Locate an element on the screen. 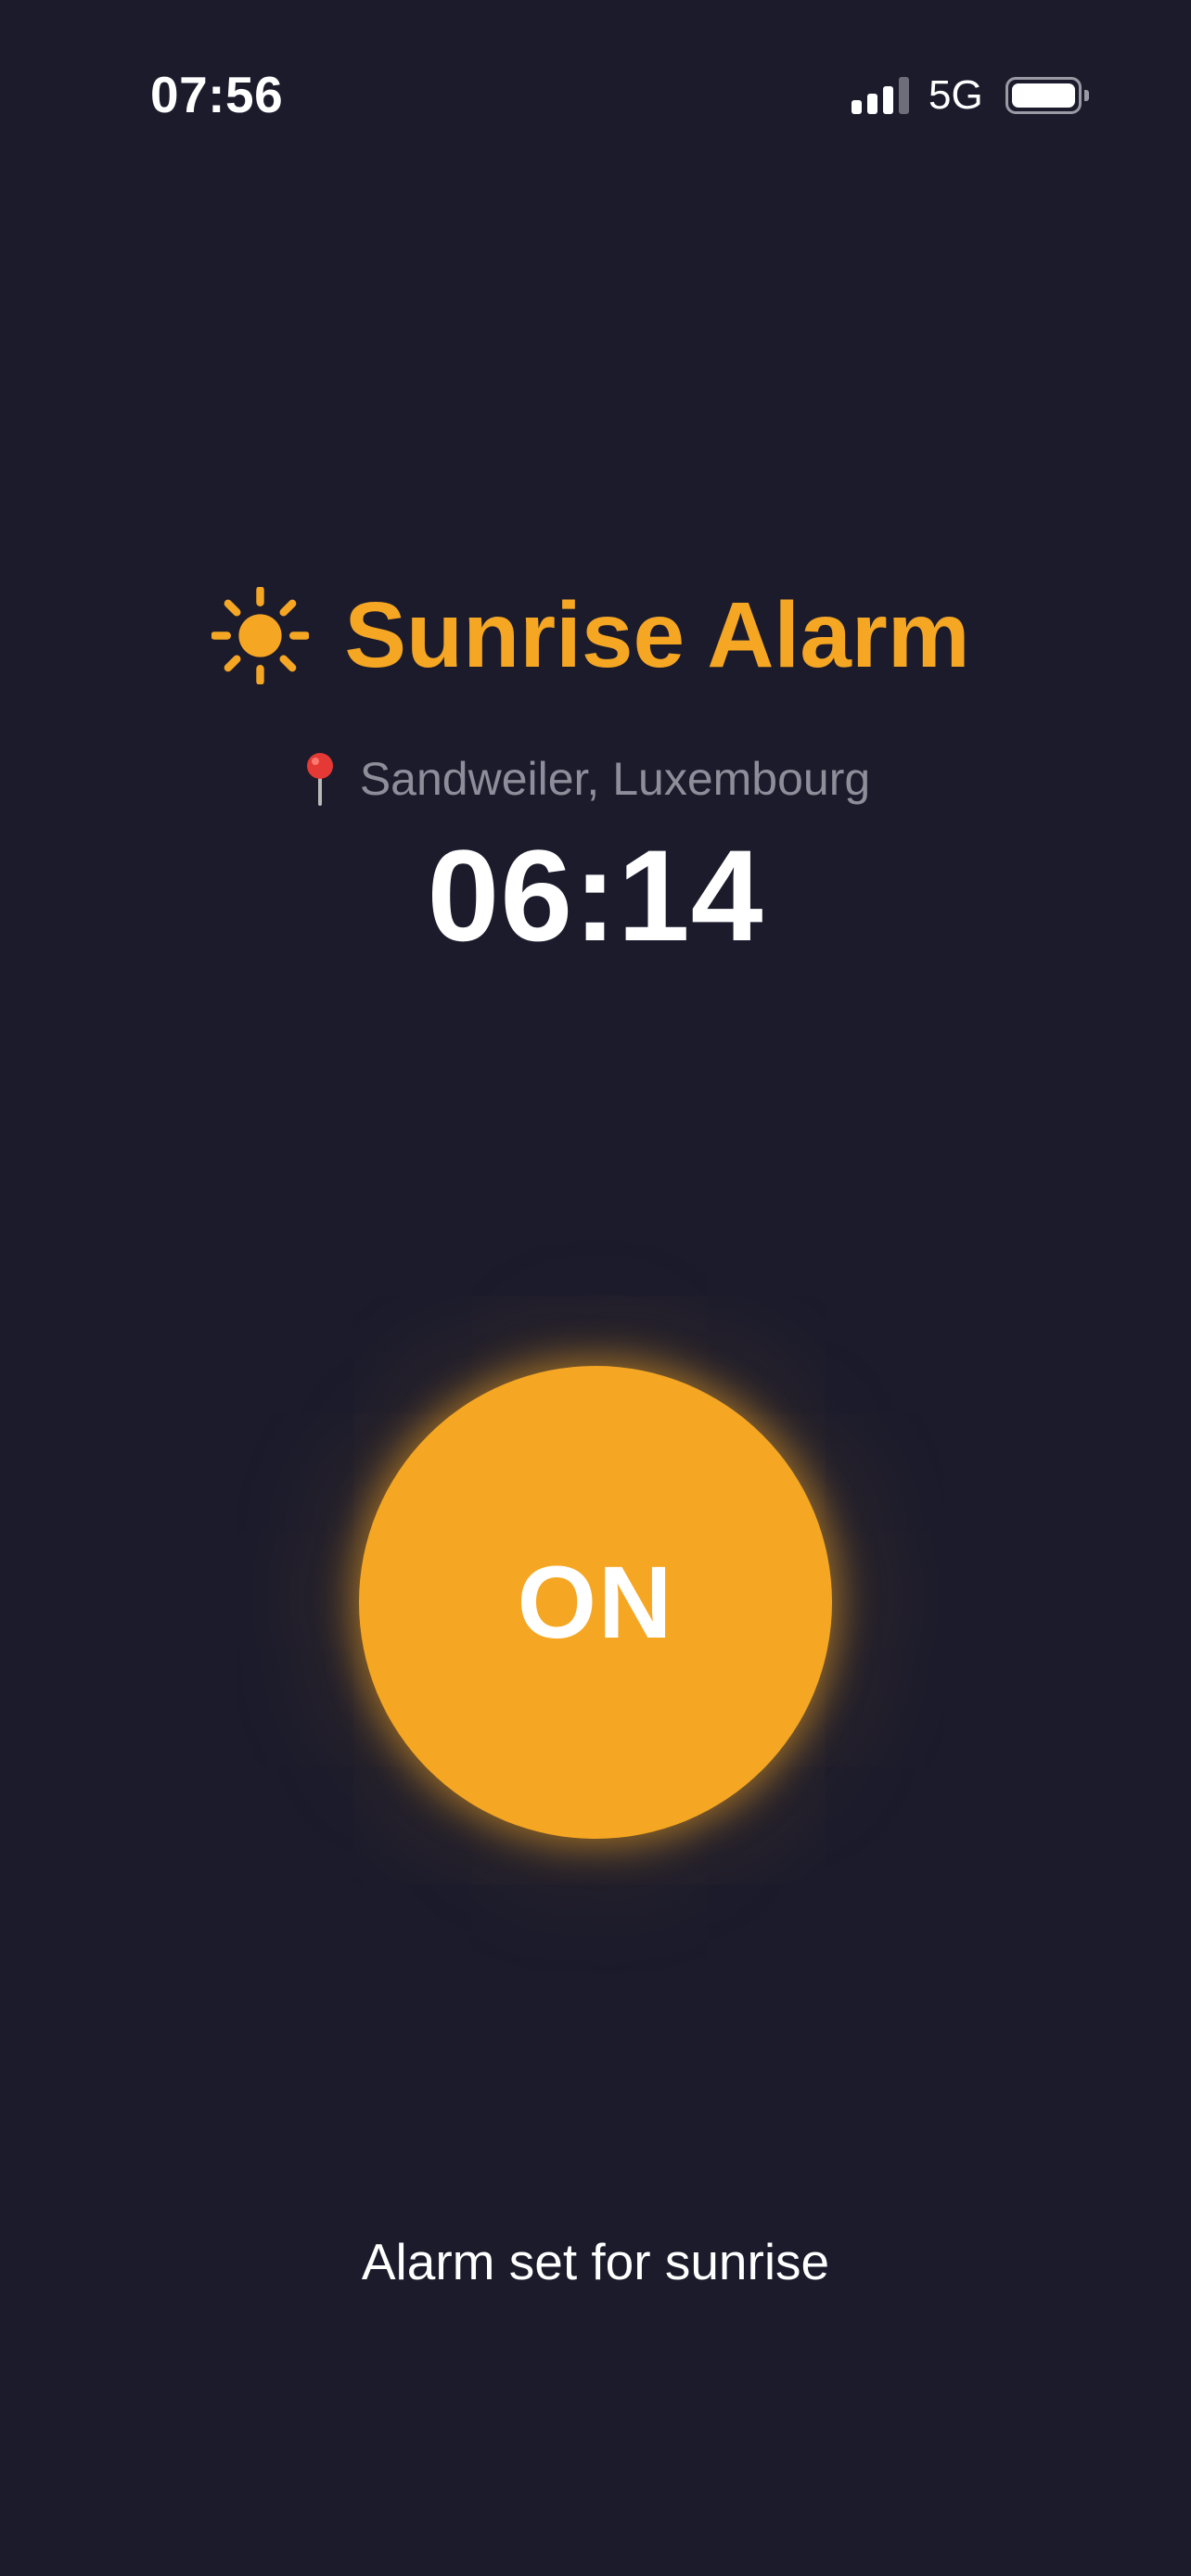 The height and width of the screenshot is (2576, 1191). location-label: Sandweiler, Luxembourg is located at coordinates (615, 779).